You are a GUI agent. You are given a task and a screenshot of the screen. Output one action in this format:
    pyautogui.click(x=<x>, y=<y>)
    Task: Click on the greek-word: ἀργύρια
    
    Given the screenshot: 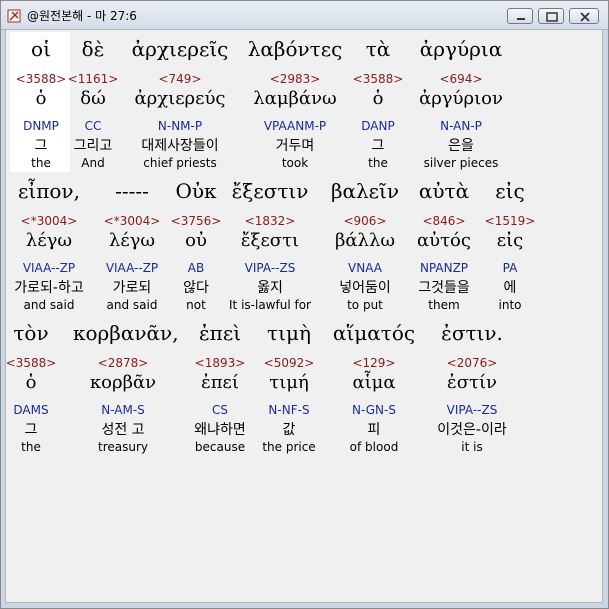 What is the action you would take?
    pyautogui.click(x=461, y=49)
    